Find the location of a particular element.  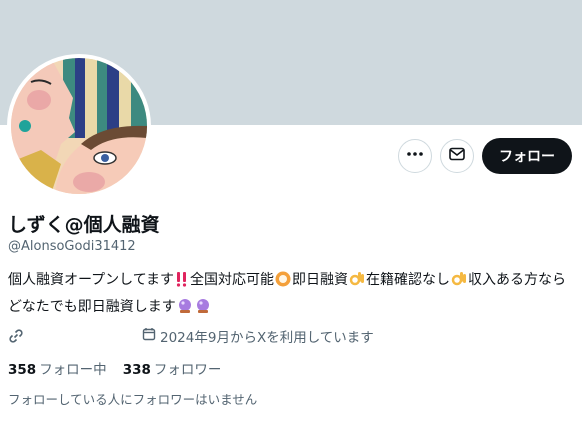

following-count: 358 is located at coordinates (22, 370).